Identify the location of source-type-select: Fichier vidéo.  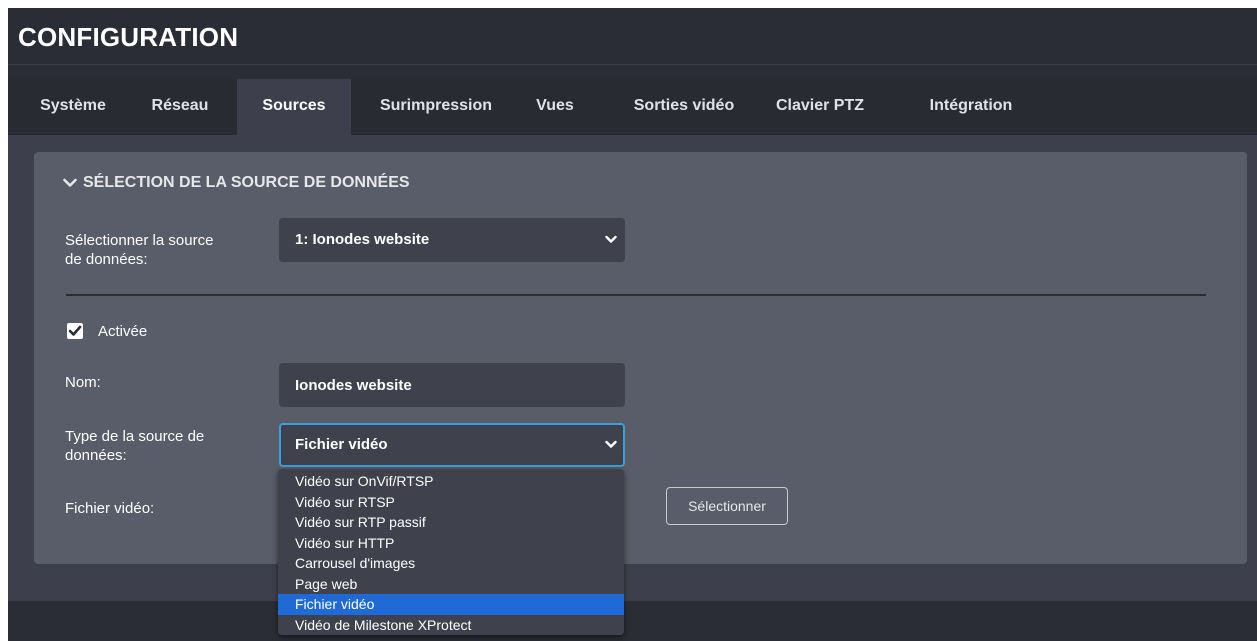
(452, 445).